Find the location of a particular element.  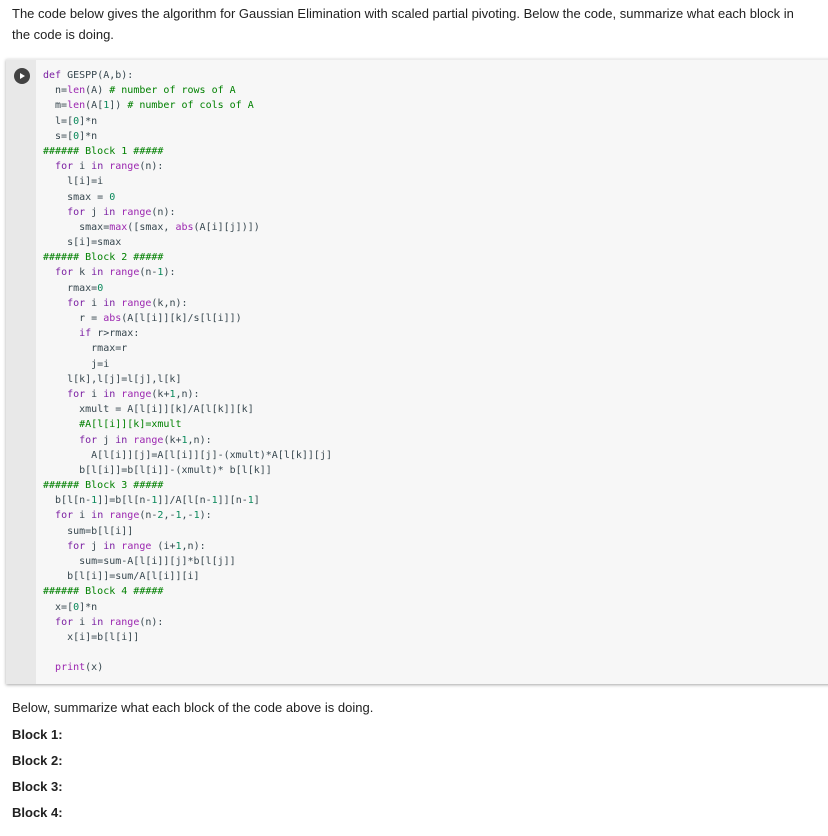

block-1-label: Block 1: is located at coordinates (37, 734).